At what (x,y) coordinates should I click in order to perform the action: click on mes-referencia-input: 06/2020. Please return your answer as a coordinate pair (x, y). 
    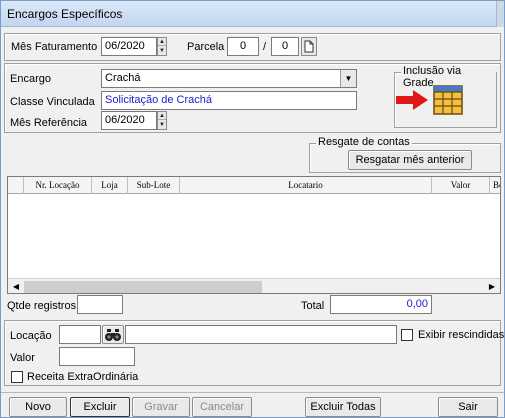
    Looking at the image, I should click on (129, 120).